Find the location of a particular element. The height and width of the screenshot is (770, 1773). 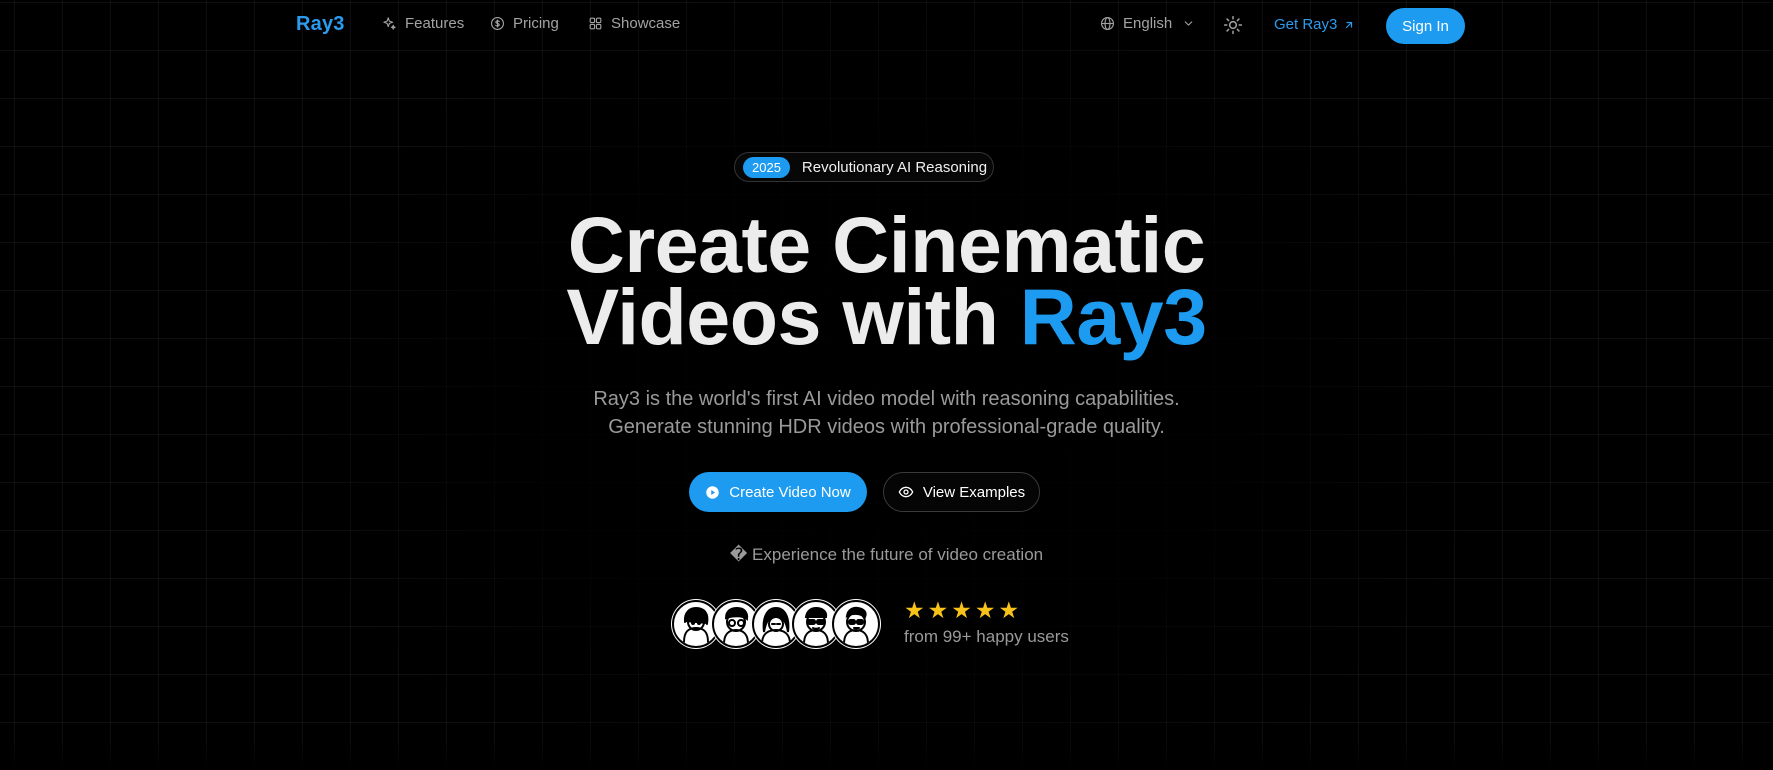

avatar is located at coordinates (856, 624).